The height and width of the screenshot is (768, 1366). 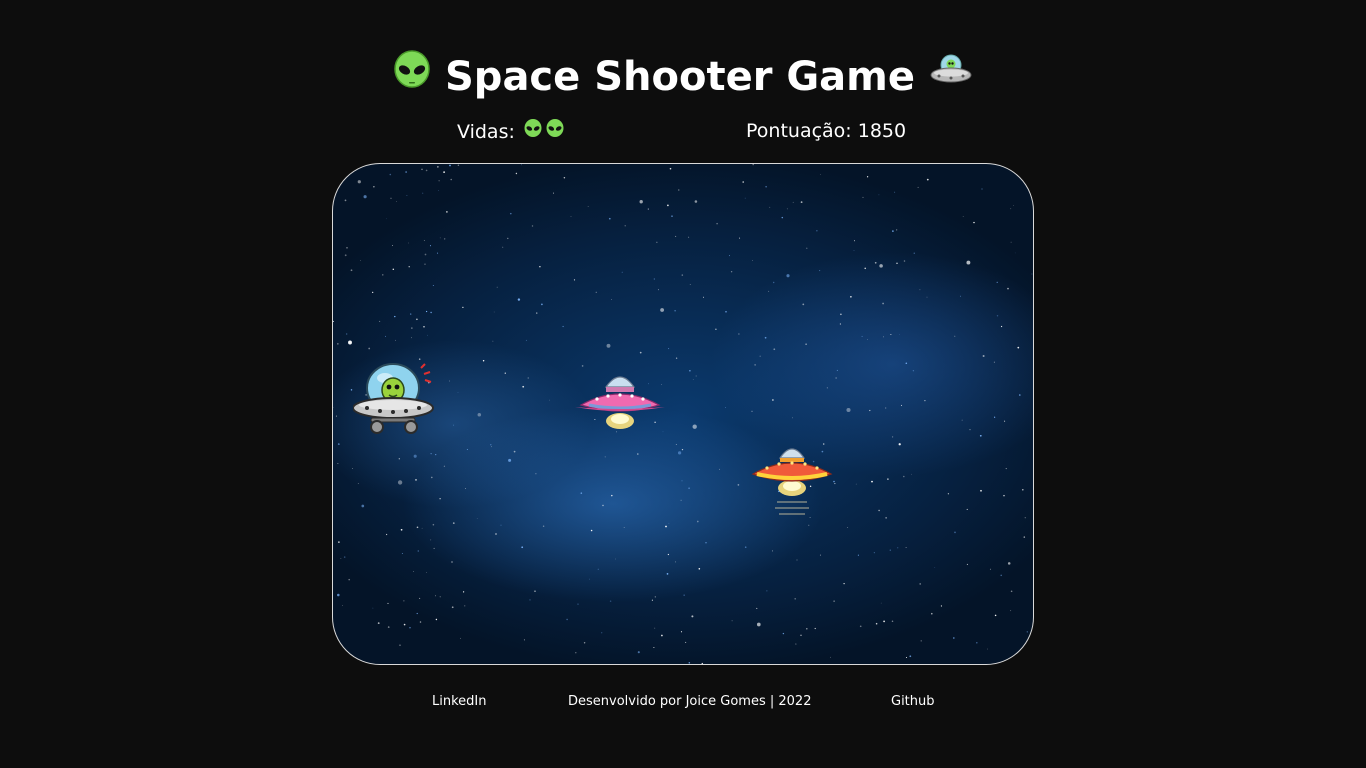 I want to click on linkedin-link: LinkedIn, so click(x=459, y=702).